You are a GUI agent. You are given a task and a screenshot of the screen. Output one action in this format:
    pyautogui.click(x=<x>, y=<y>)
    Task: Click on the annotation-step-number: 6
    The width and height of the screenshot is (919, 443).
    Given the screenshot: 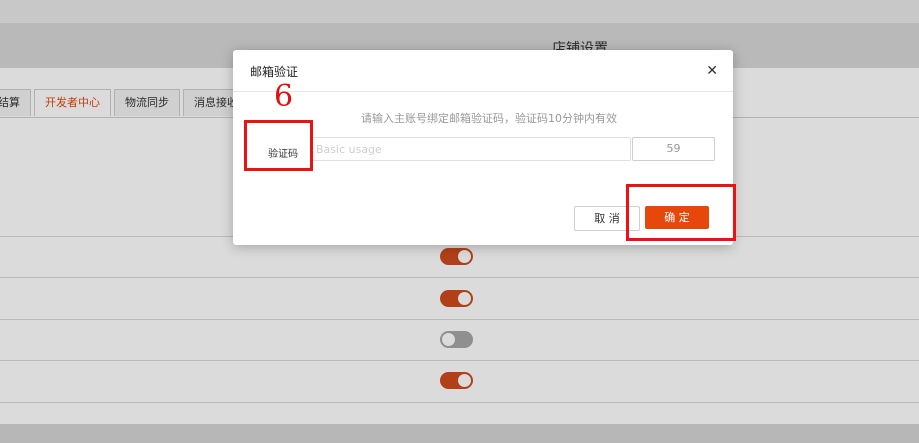 What is the action you would take?
    pyautogui.click(x=284, y=96)
    